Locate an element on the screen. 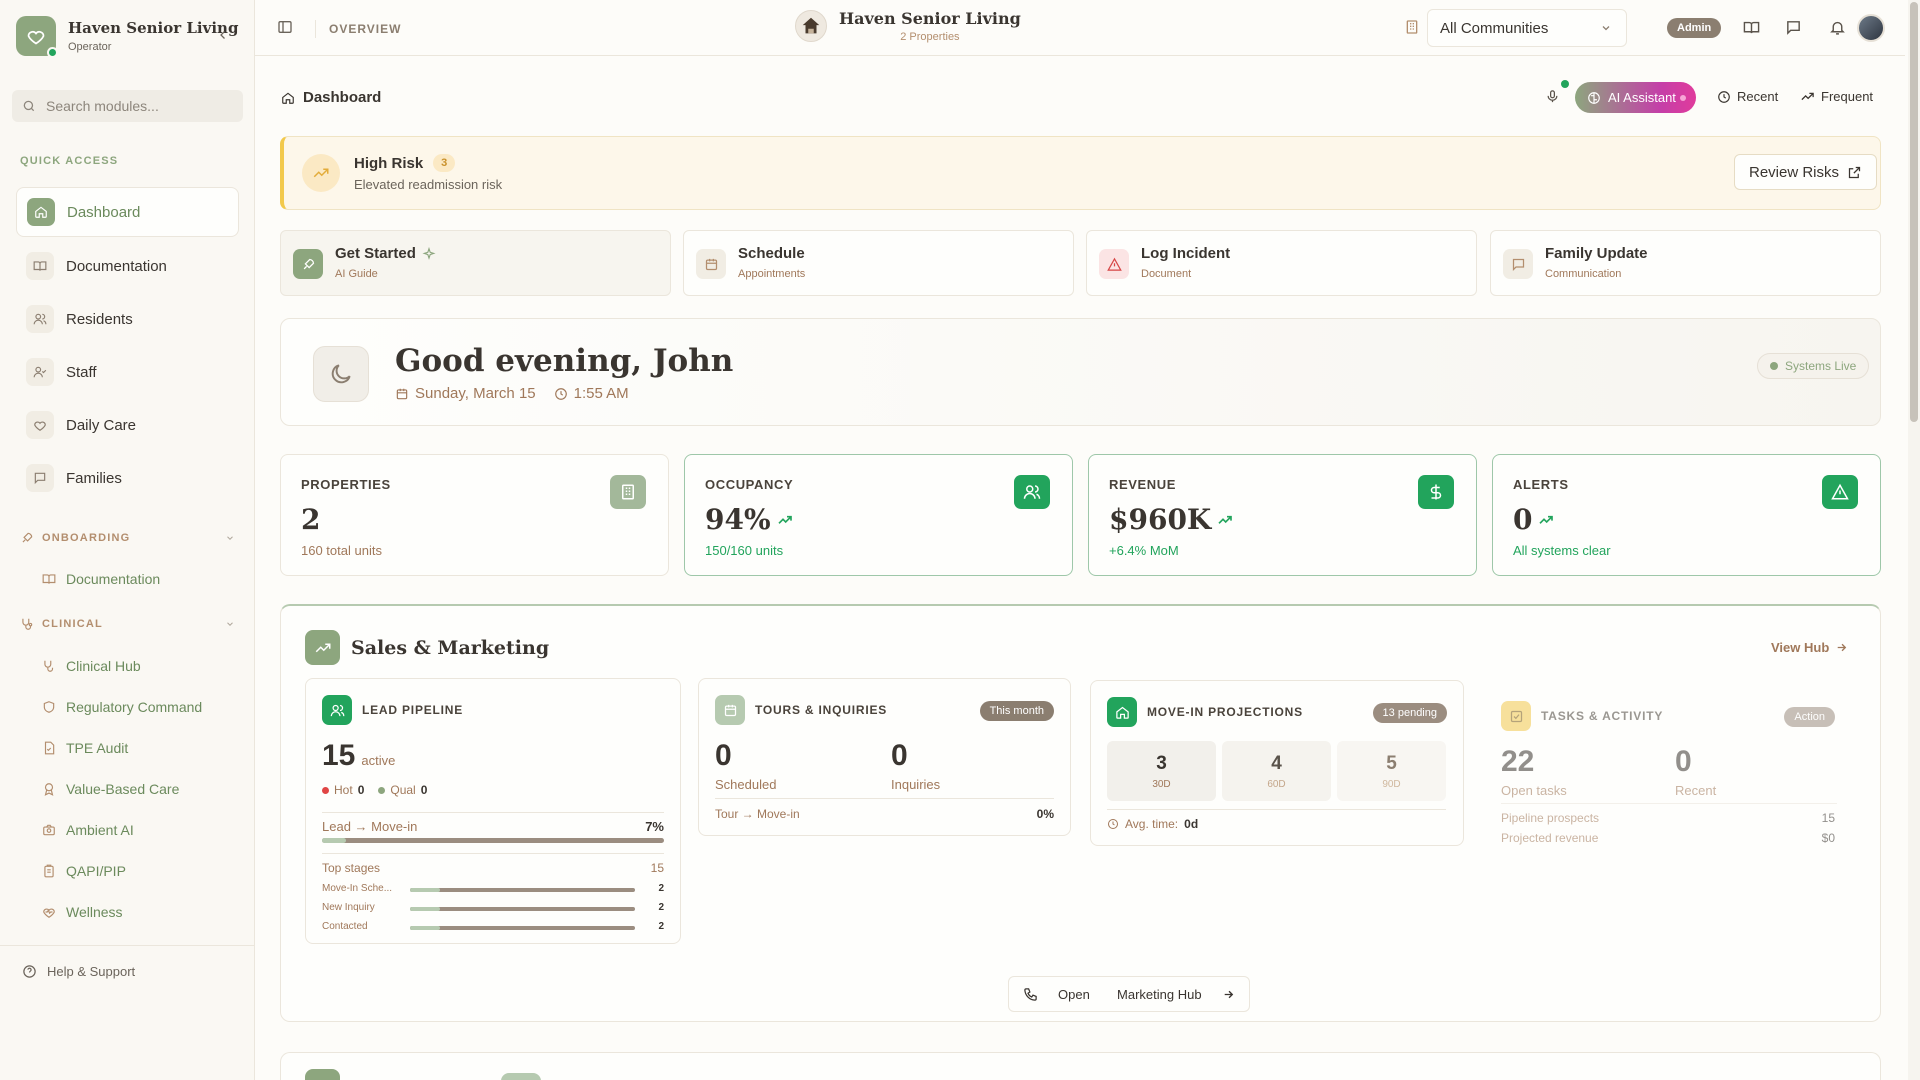 The width and height of the screenshot is (1920, 1080). recent-tasks-label: Recent is located at coordinates (1696, 790).